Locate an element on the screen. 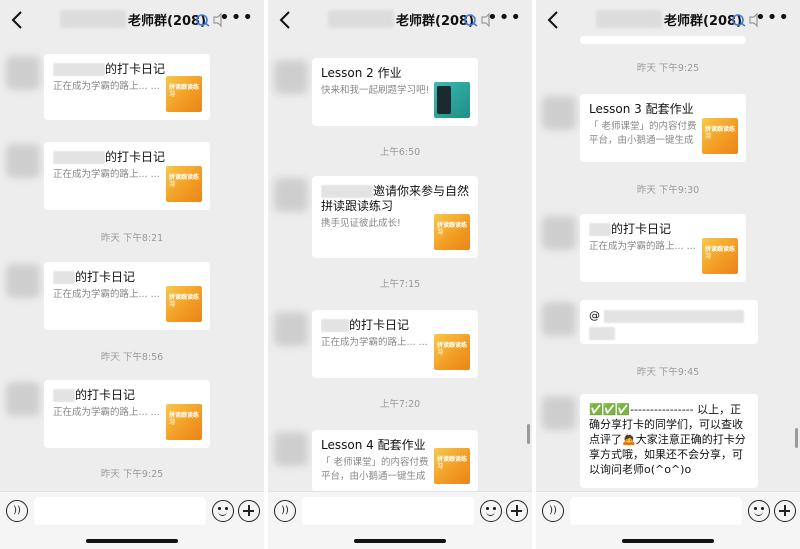  timestamp: 上午7:20 is located at coordinates (400, 404).